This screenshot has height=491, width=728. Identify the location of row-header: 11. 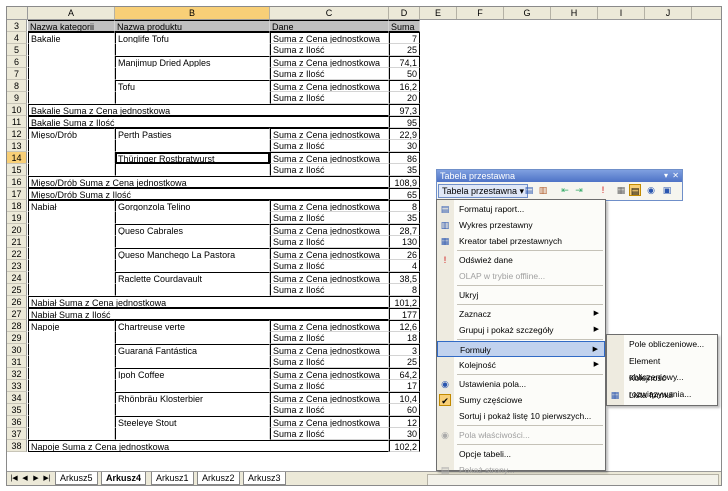
(17, 122).